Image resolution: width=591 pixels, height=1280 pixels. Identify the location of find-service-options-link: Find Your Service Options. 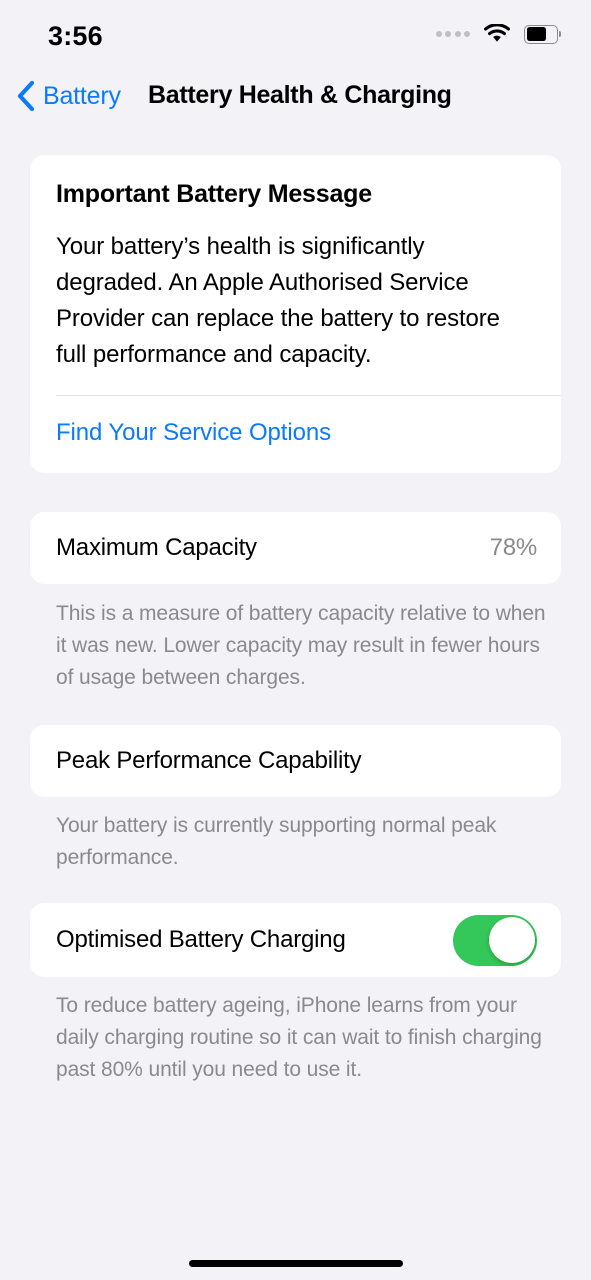
(295, 434).